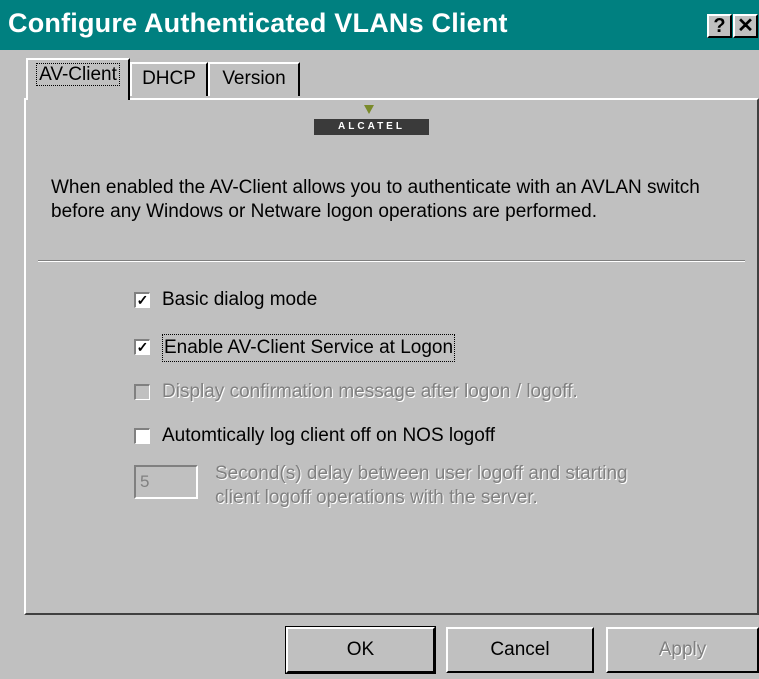 This screenshot has height=679, width=759. I want to click on tab-version: Version, so click(254, 79).